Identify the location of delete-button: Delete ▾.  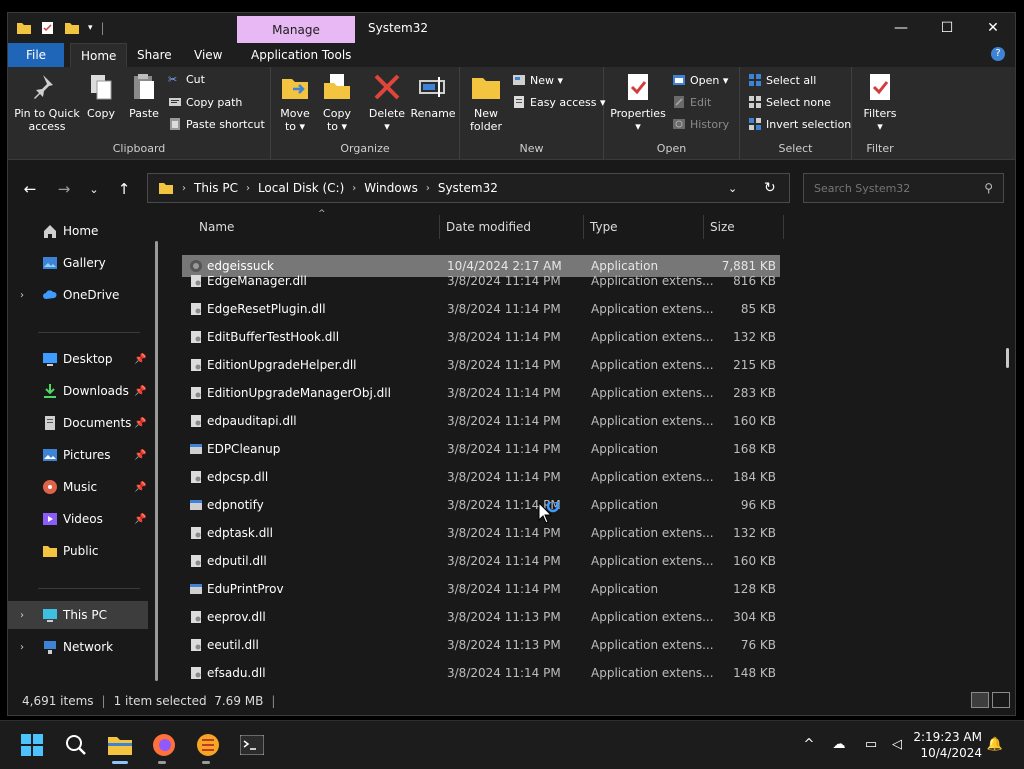
(387, 102).